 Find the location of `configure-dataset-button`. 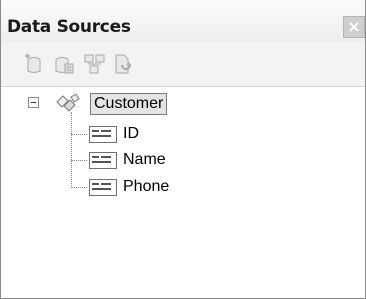

configure-dataset-button is located at coordinates (95, 64).